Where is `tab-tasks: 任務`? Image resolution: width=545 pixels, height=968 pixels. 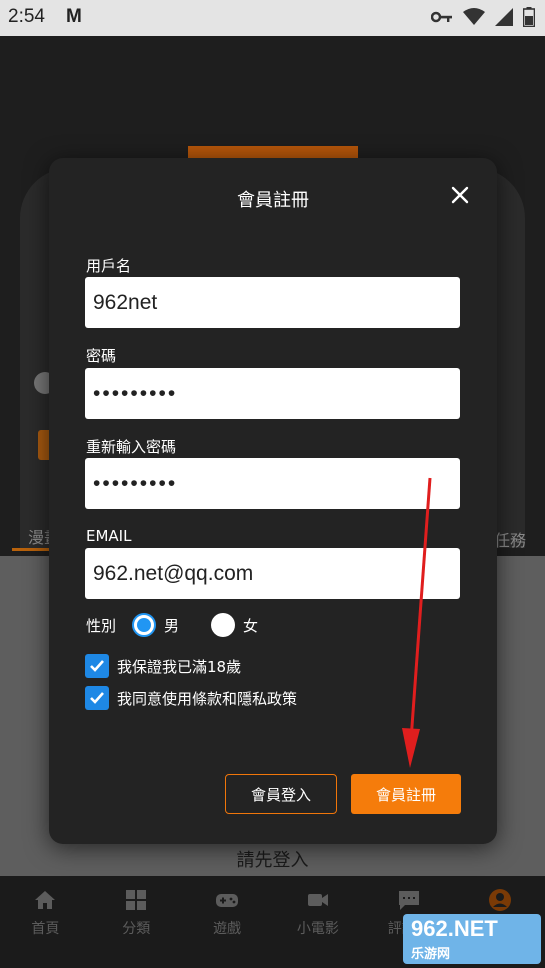 tab-tasks: 任務 is located at coordinates (510, 539).